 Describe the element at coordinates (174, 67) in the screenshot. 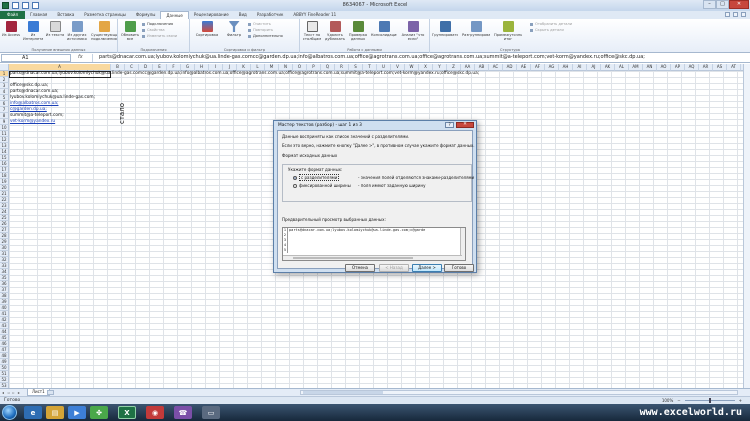

I see `column-header: F` at that location.